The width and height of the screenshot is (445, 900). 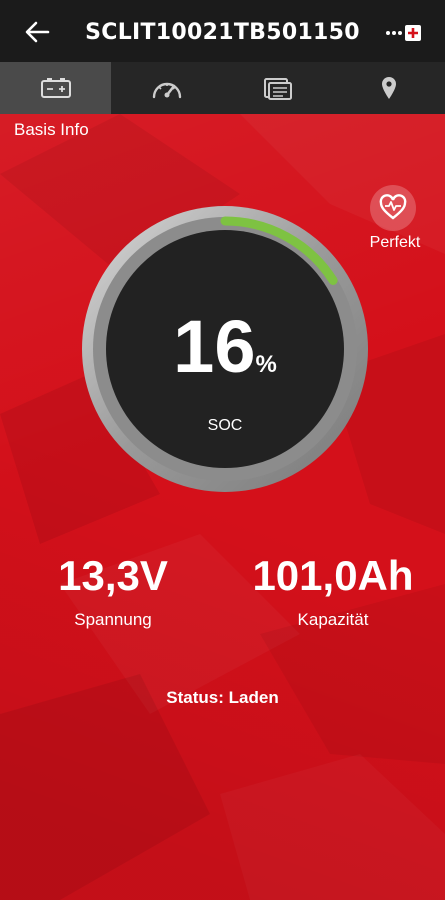 I want to click on tab-battery, so click(x=56, y=88).